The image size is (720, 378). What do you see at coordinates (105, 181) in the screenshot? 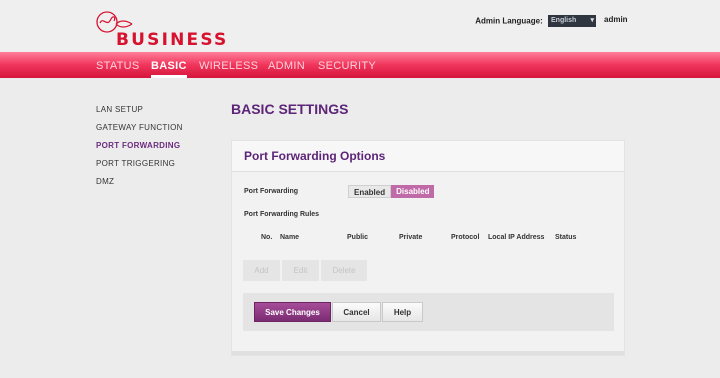
I see `sidebar-item-dmz: DMZ` at bounding box center [105, 181].